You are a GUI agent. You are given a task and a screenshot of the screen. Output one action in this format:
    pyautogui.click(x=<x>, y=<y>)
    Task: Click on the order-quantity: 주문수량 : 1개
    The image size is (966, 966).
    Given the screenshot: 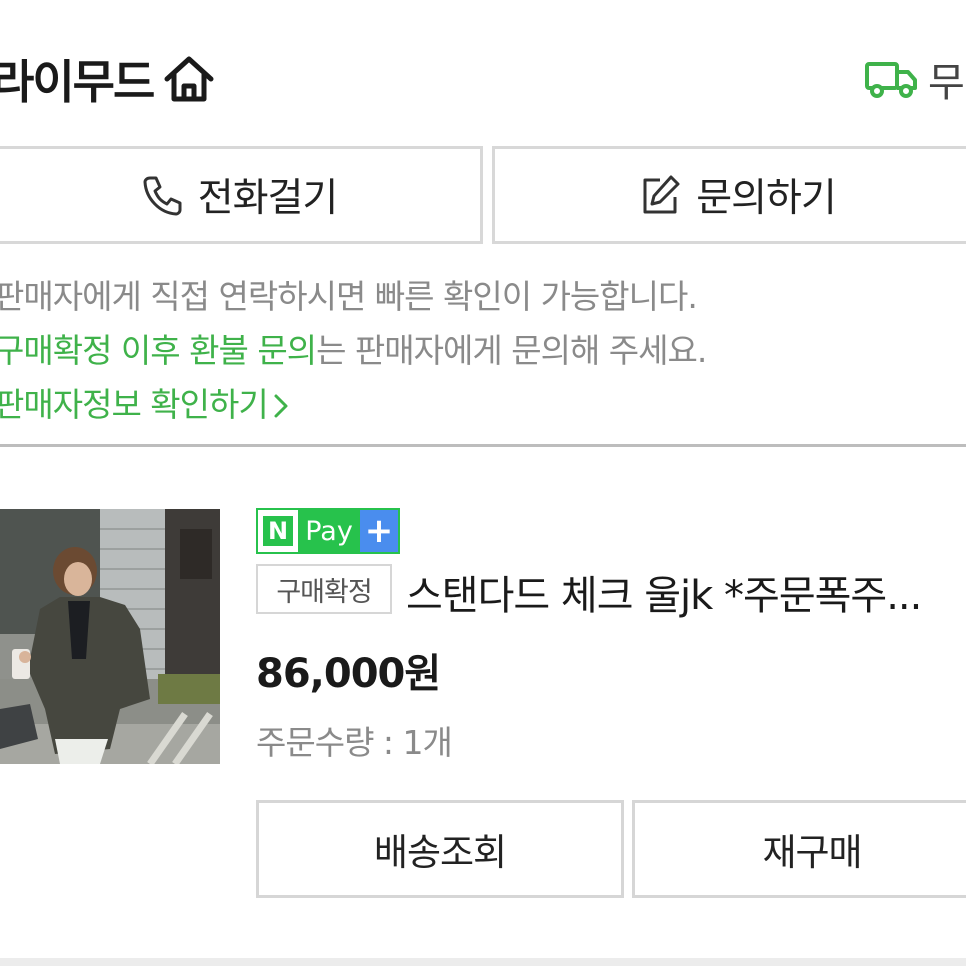 What is the action you would take?
    pyautogui.click(x=354, y=742)
    